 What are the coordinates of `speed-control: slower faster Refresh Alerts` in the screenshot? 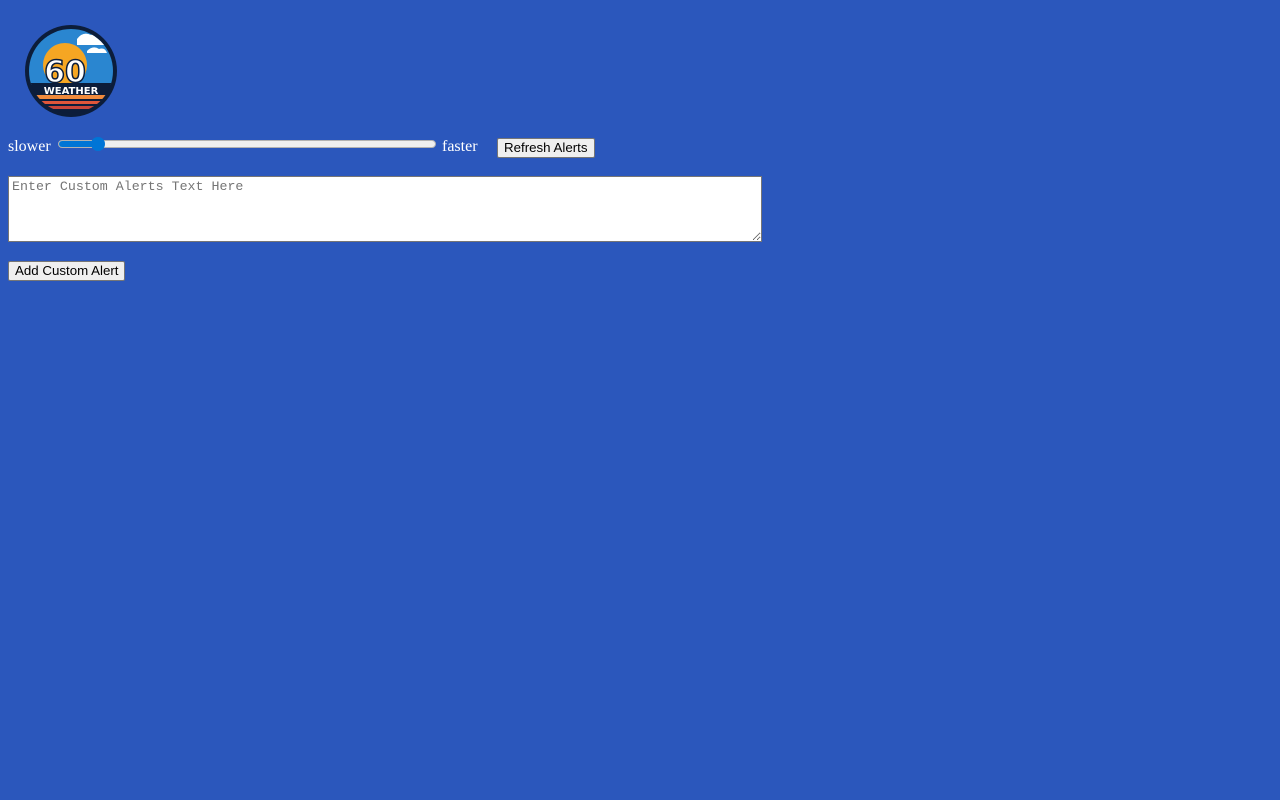 It's located at (318, 147).